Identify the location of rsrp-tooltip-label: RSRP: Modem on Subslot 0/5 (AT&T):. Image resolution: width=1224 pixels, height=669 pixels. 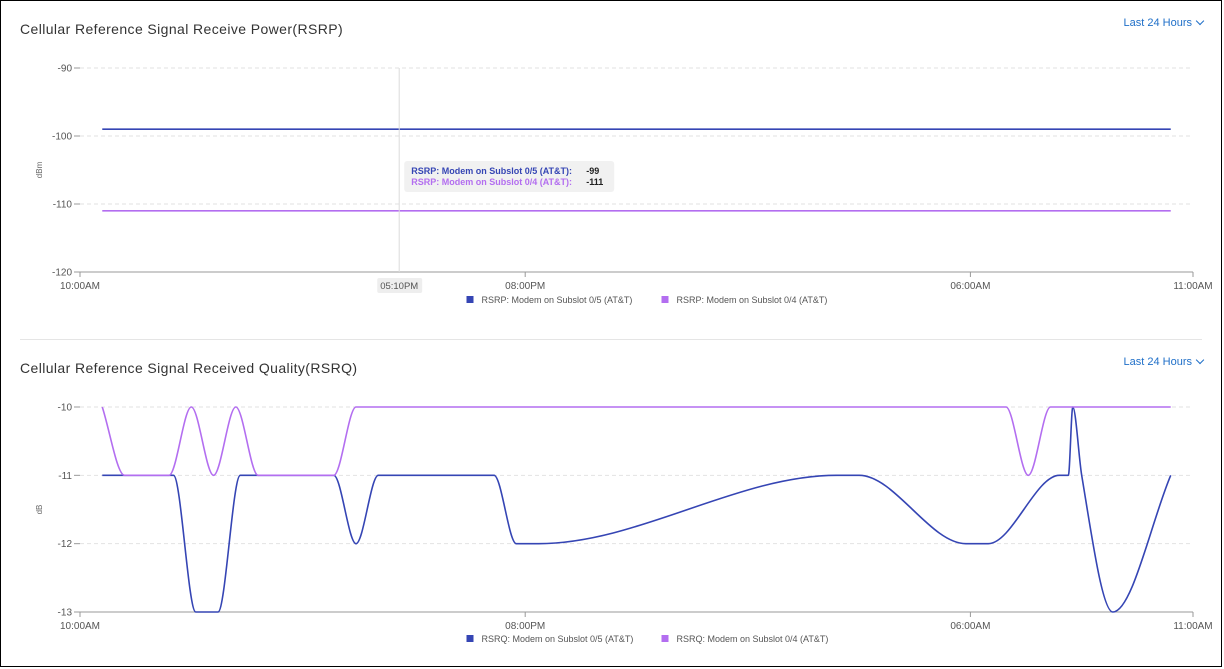
(491, 171).